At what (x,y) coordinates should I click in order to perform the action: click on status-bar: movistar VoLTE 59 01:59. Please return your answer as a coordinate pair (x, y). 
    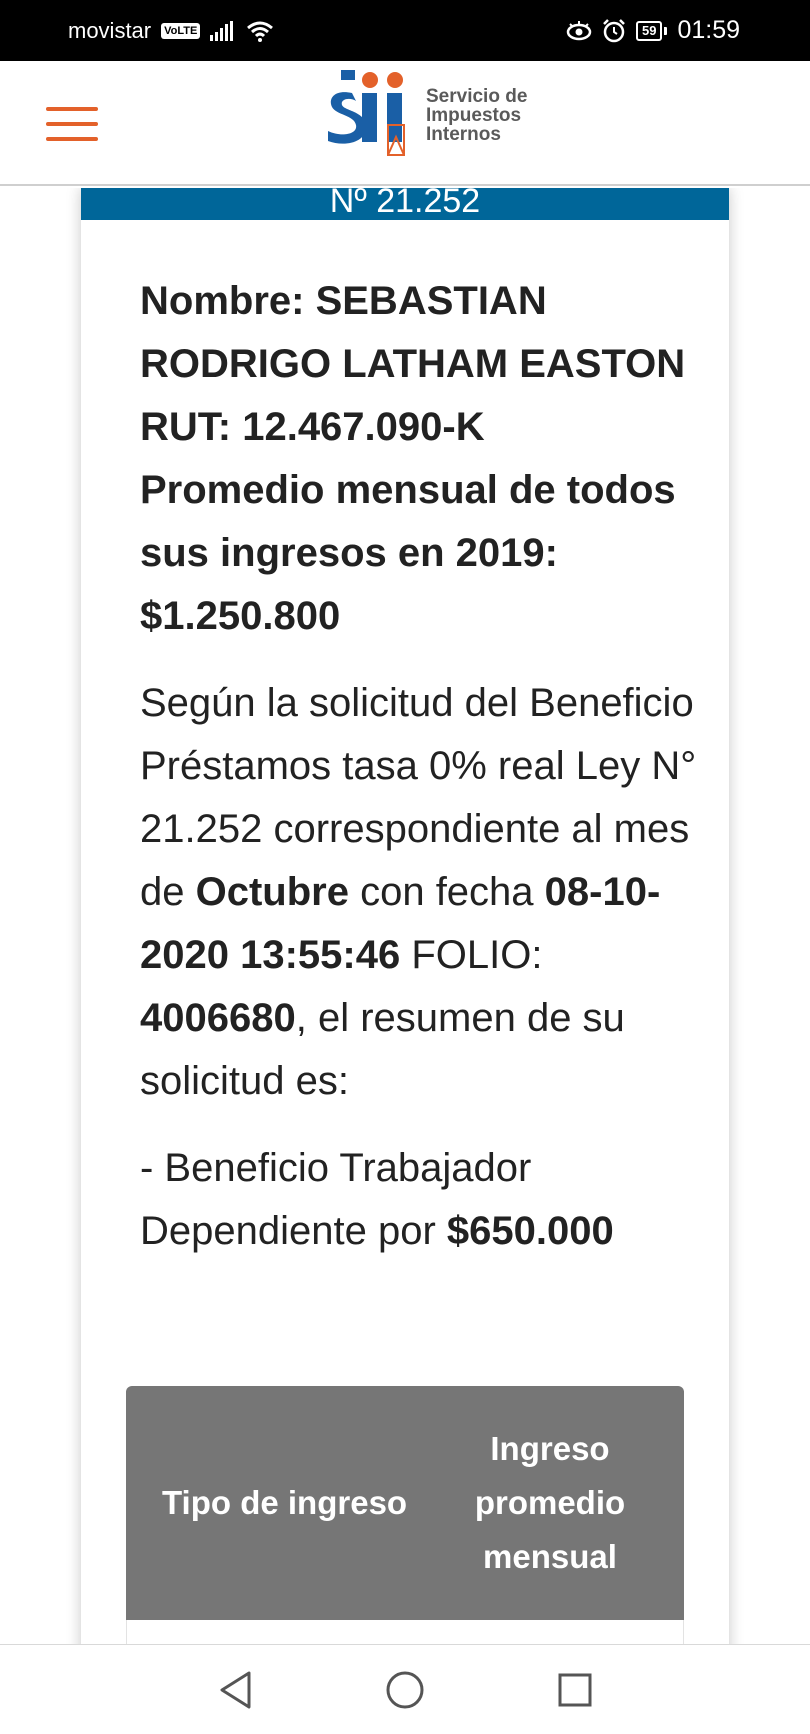
    Looking at the image, I should click on (405, 30).